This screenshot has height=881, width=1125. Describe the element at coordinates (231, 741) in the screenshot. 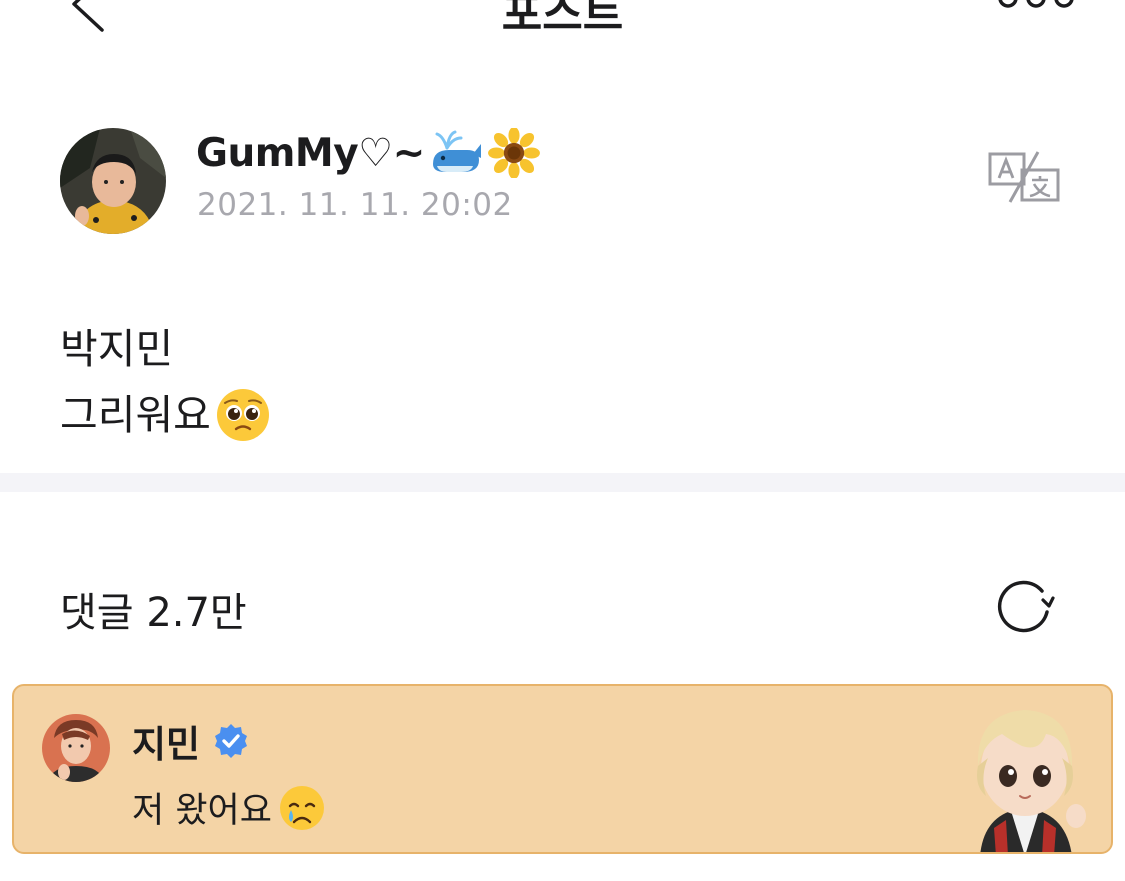

I see `verified-badge-icon` at that location.